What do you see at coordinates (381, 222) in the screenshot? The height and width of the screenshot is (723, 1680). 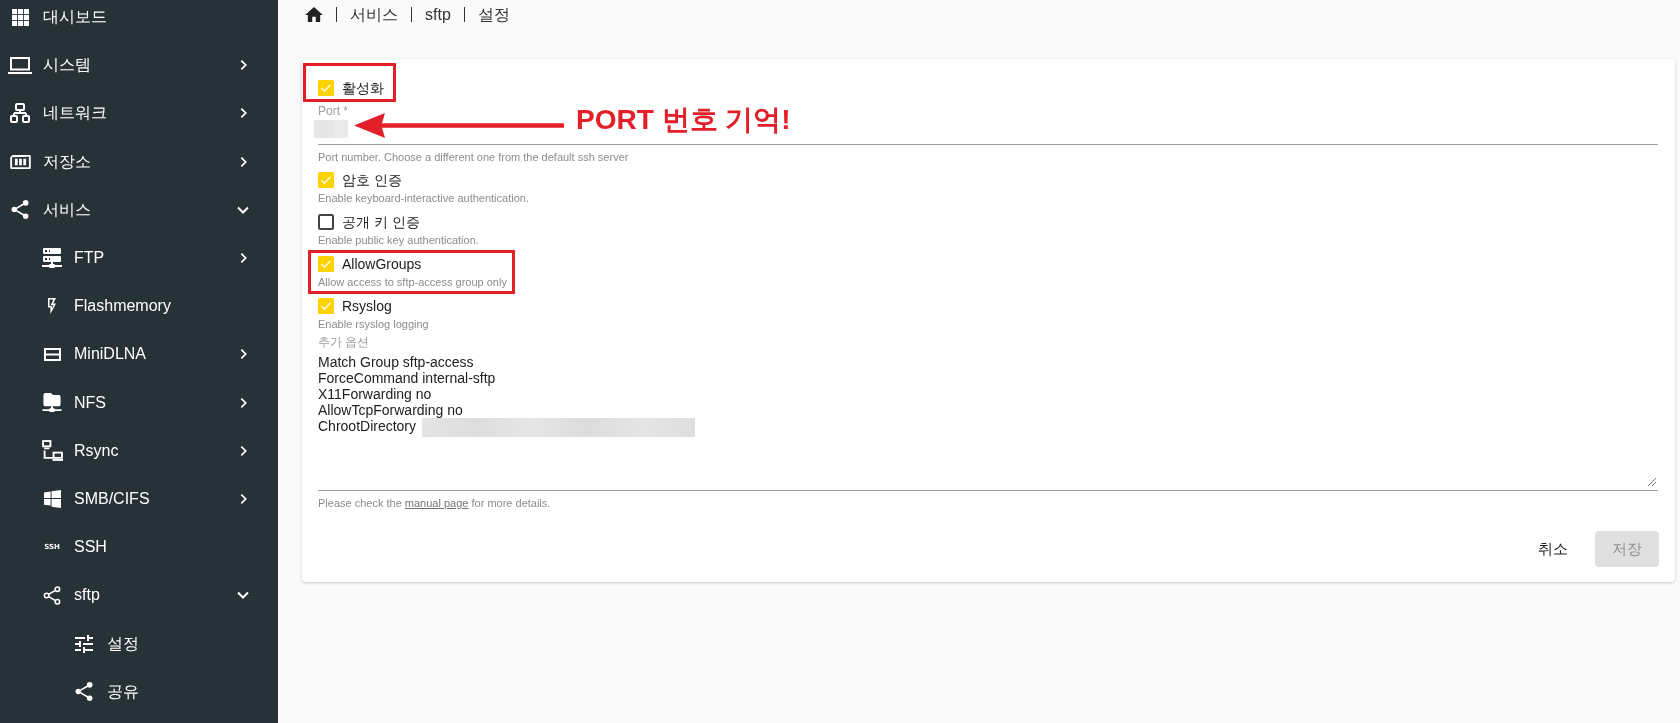 I see `checkbox-label: 공개 키 인증` at bounding box center [381, 222].